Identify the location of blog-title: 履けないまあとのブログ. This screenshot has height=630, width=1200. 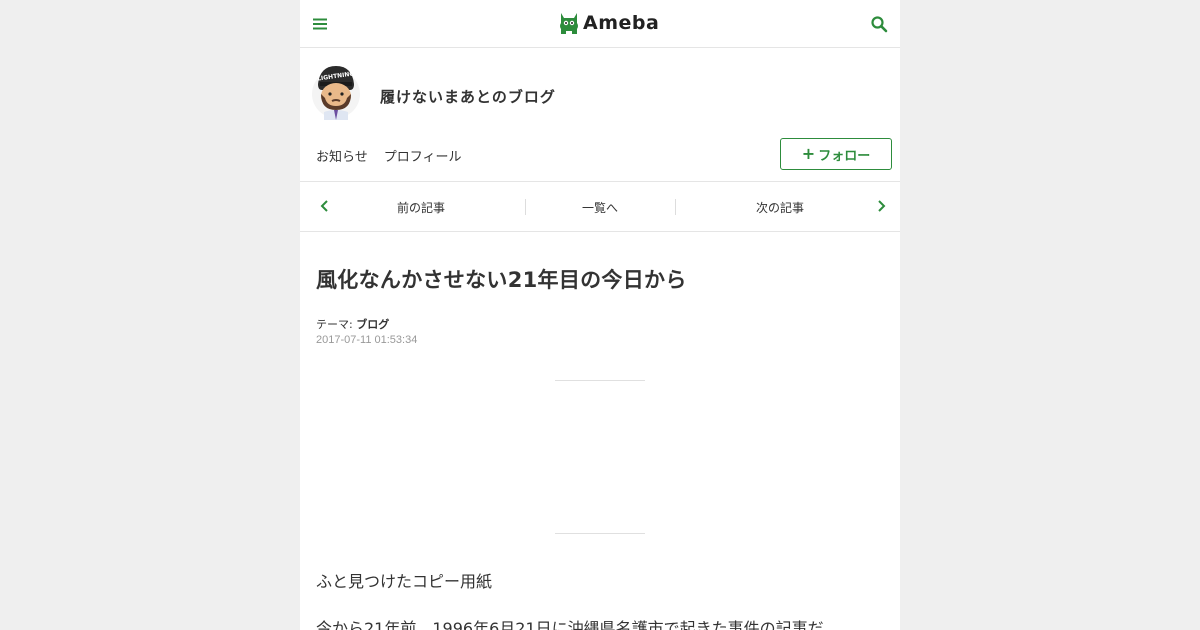
(468, 96).